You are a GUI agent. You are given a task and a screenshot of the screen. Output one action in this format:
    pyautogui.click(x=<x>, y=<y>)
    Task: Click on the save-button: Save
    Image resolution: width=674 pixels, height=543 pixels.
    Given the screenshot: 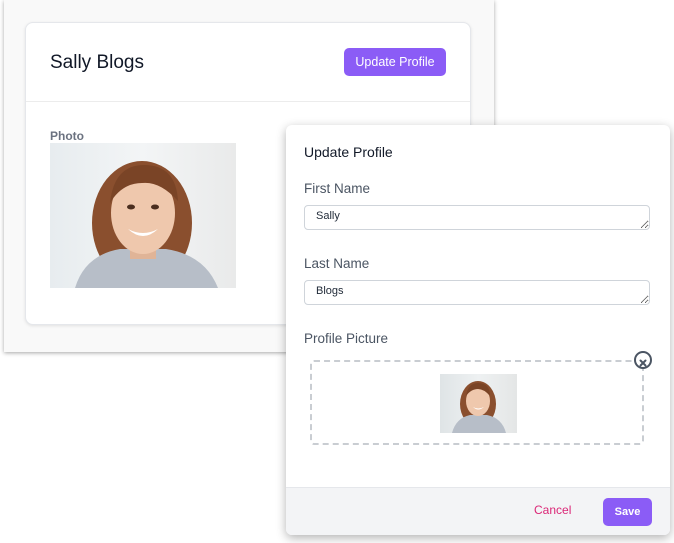 What is the action you would take?
    pyautogui.click(x=627, y=512)
    